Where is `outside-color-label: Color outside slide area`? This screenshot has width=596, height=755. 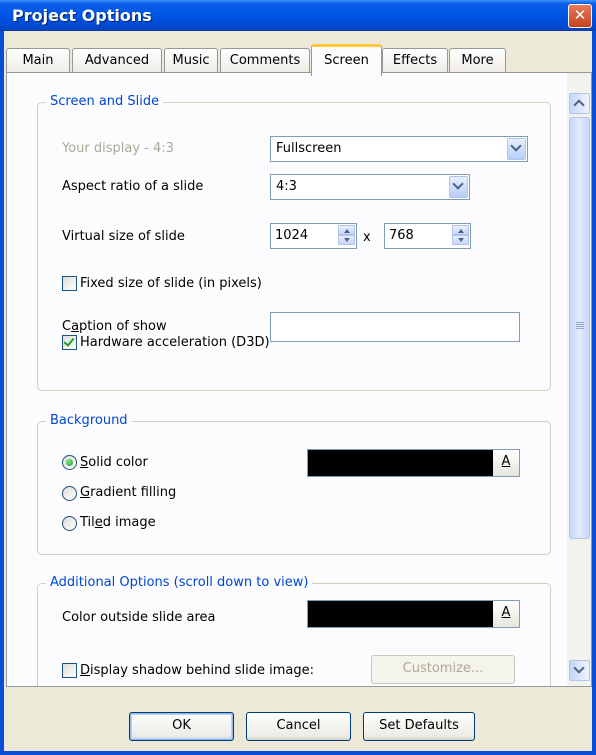 outside-color-label: Color outside slide area is located at coordinates (139, 617).